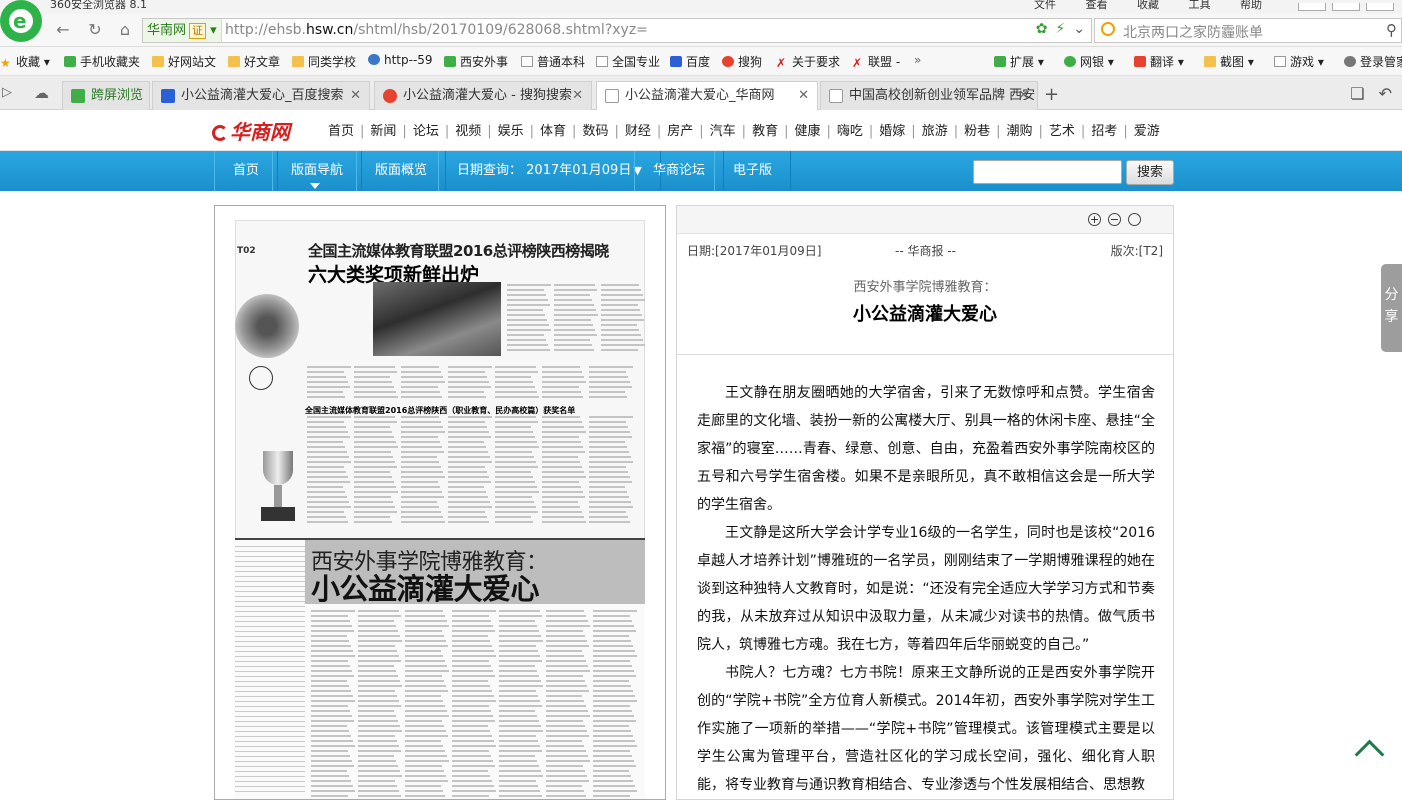 The image size is (1402, 800). Describe the element at coordinates (1047, 172) in the screenshot. I see `epaper-search-input` at that location.